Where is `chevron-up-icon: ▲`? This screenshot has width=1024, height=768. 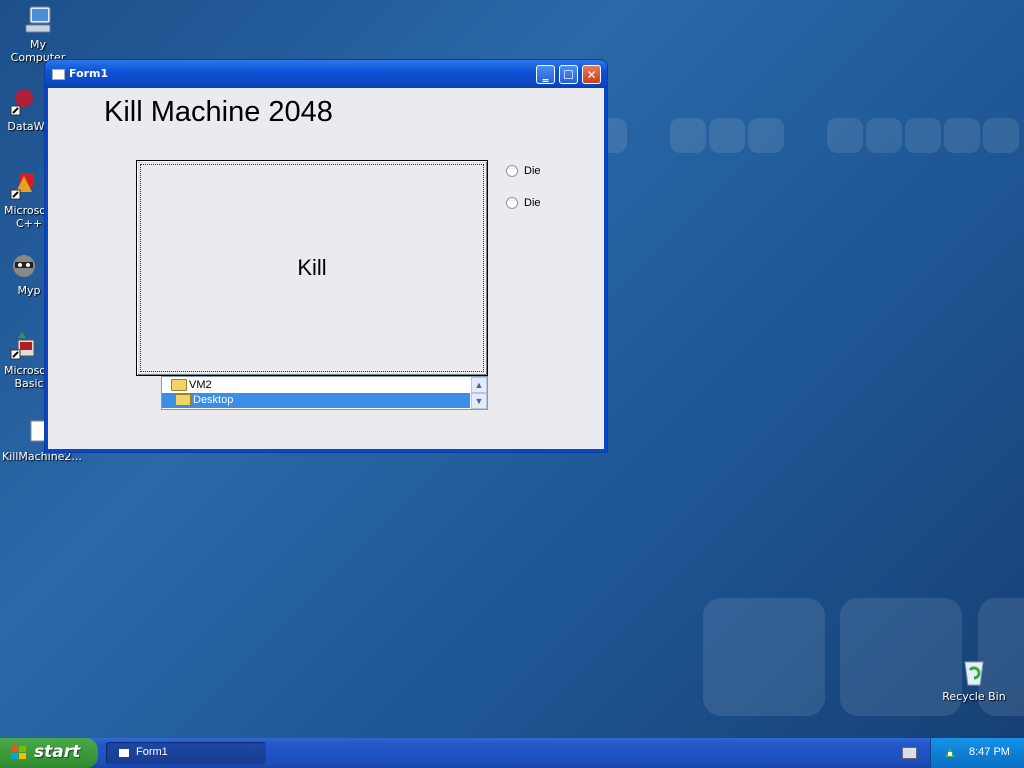 chevron-up-icon: ▲ is located at coordinates (479, 385).